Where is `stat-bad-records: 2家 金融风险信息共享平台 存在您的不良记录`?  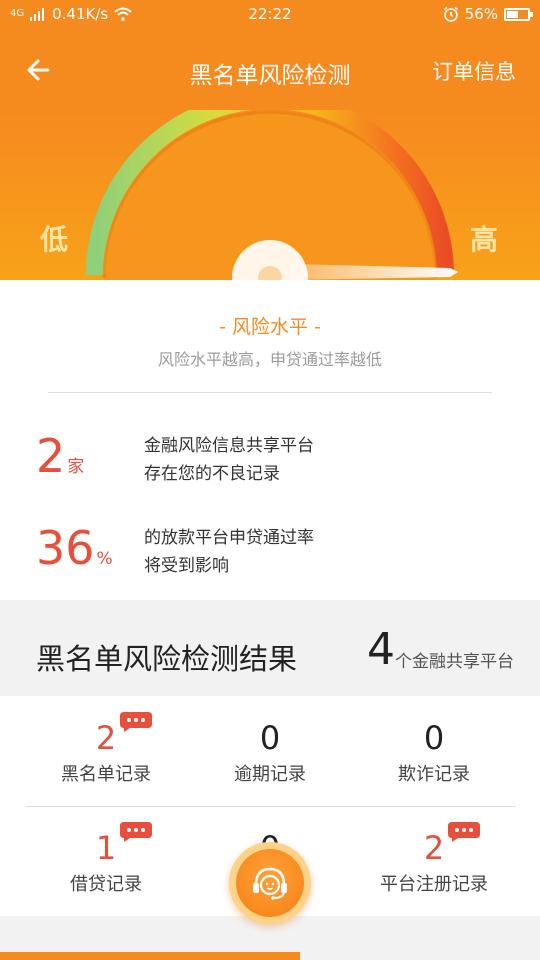 stat-bad-records: 2家 金融风险信息共享平台 存在您的不良记录 is located at coordinates (276, 463).